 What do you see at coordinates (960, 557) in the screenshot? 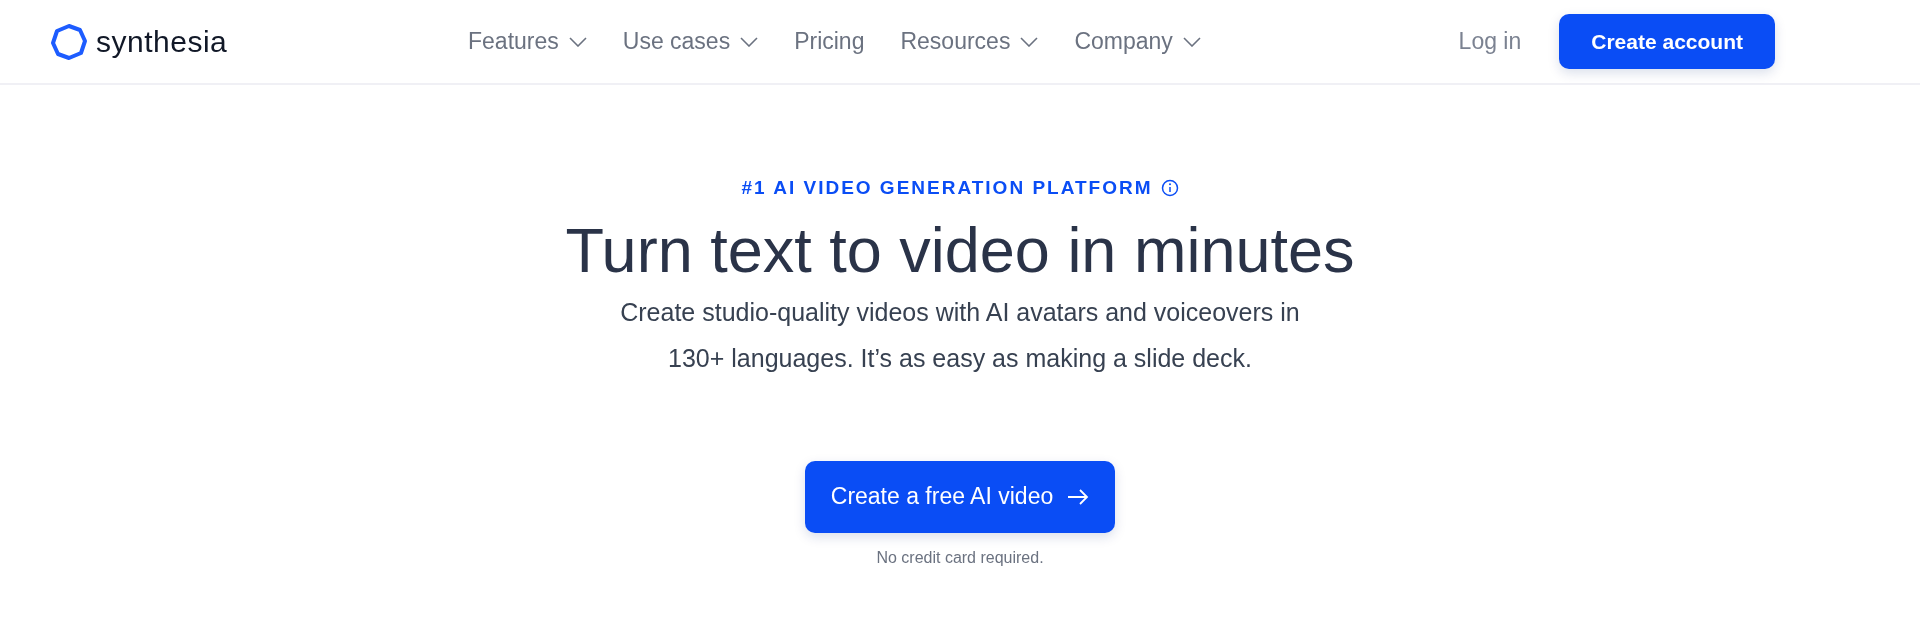
I see `note-text: No credit card required.` at bounding box center [960, 557].